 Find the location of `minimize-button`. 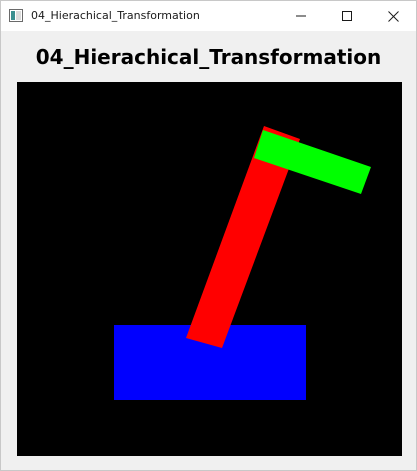

minimize-button is located at coordinates (301, 16).